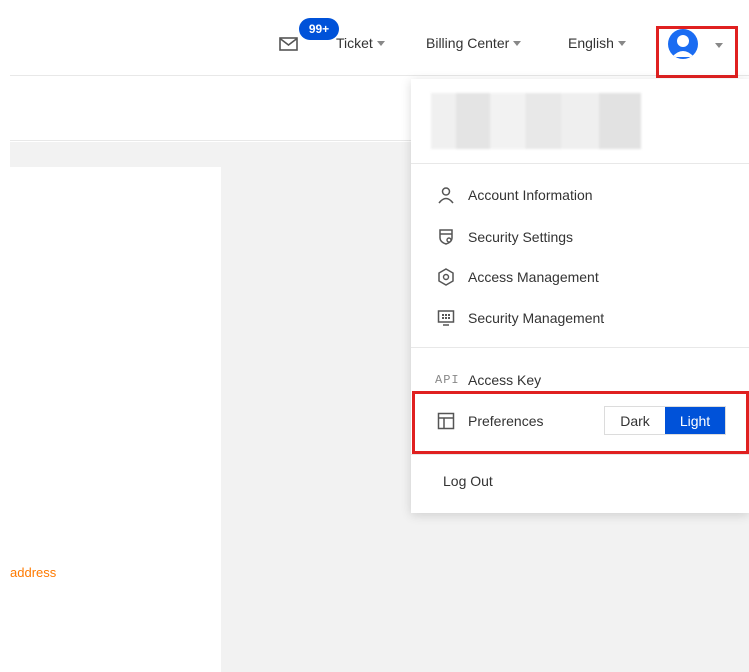  What do you see at coordinates (719, 45) in the screenshot?
I see `avatar-chevron-down-icon` at bounding box center [719, 45].